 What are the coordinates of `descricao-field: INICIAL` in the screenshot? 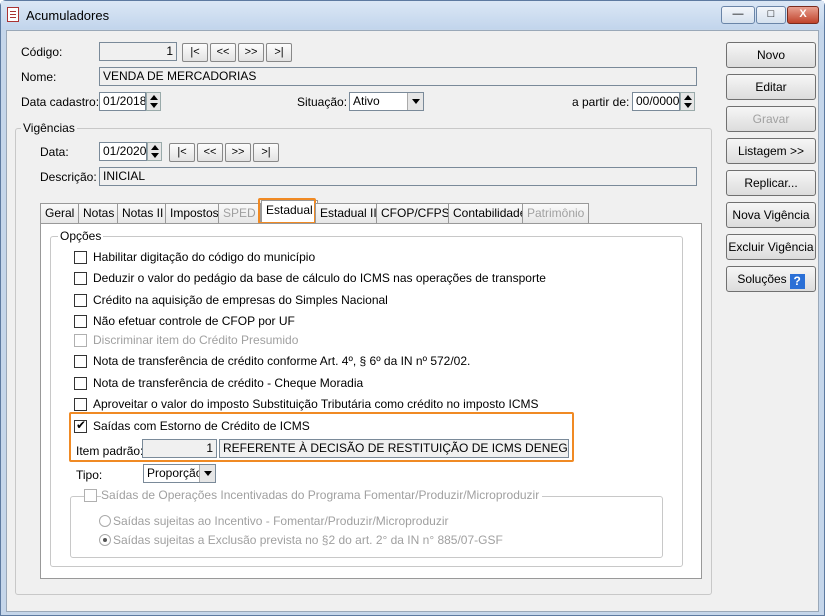 It's located at (398, 176).